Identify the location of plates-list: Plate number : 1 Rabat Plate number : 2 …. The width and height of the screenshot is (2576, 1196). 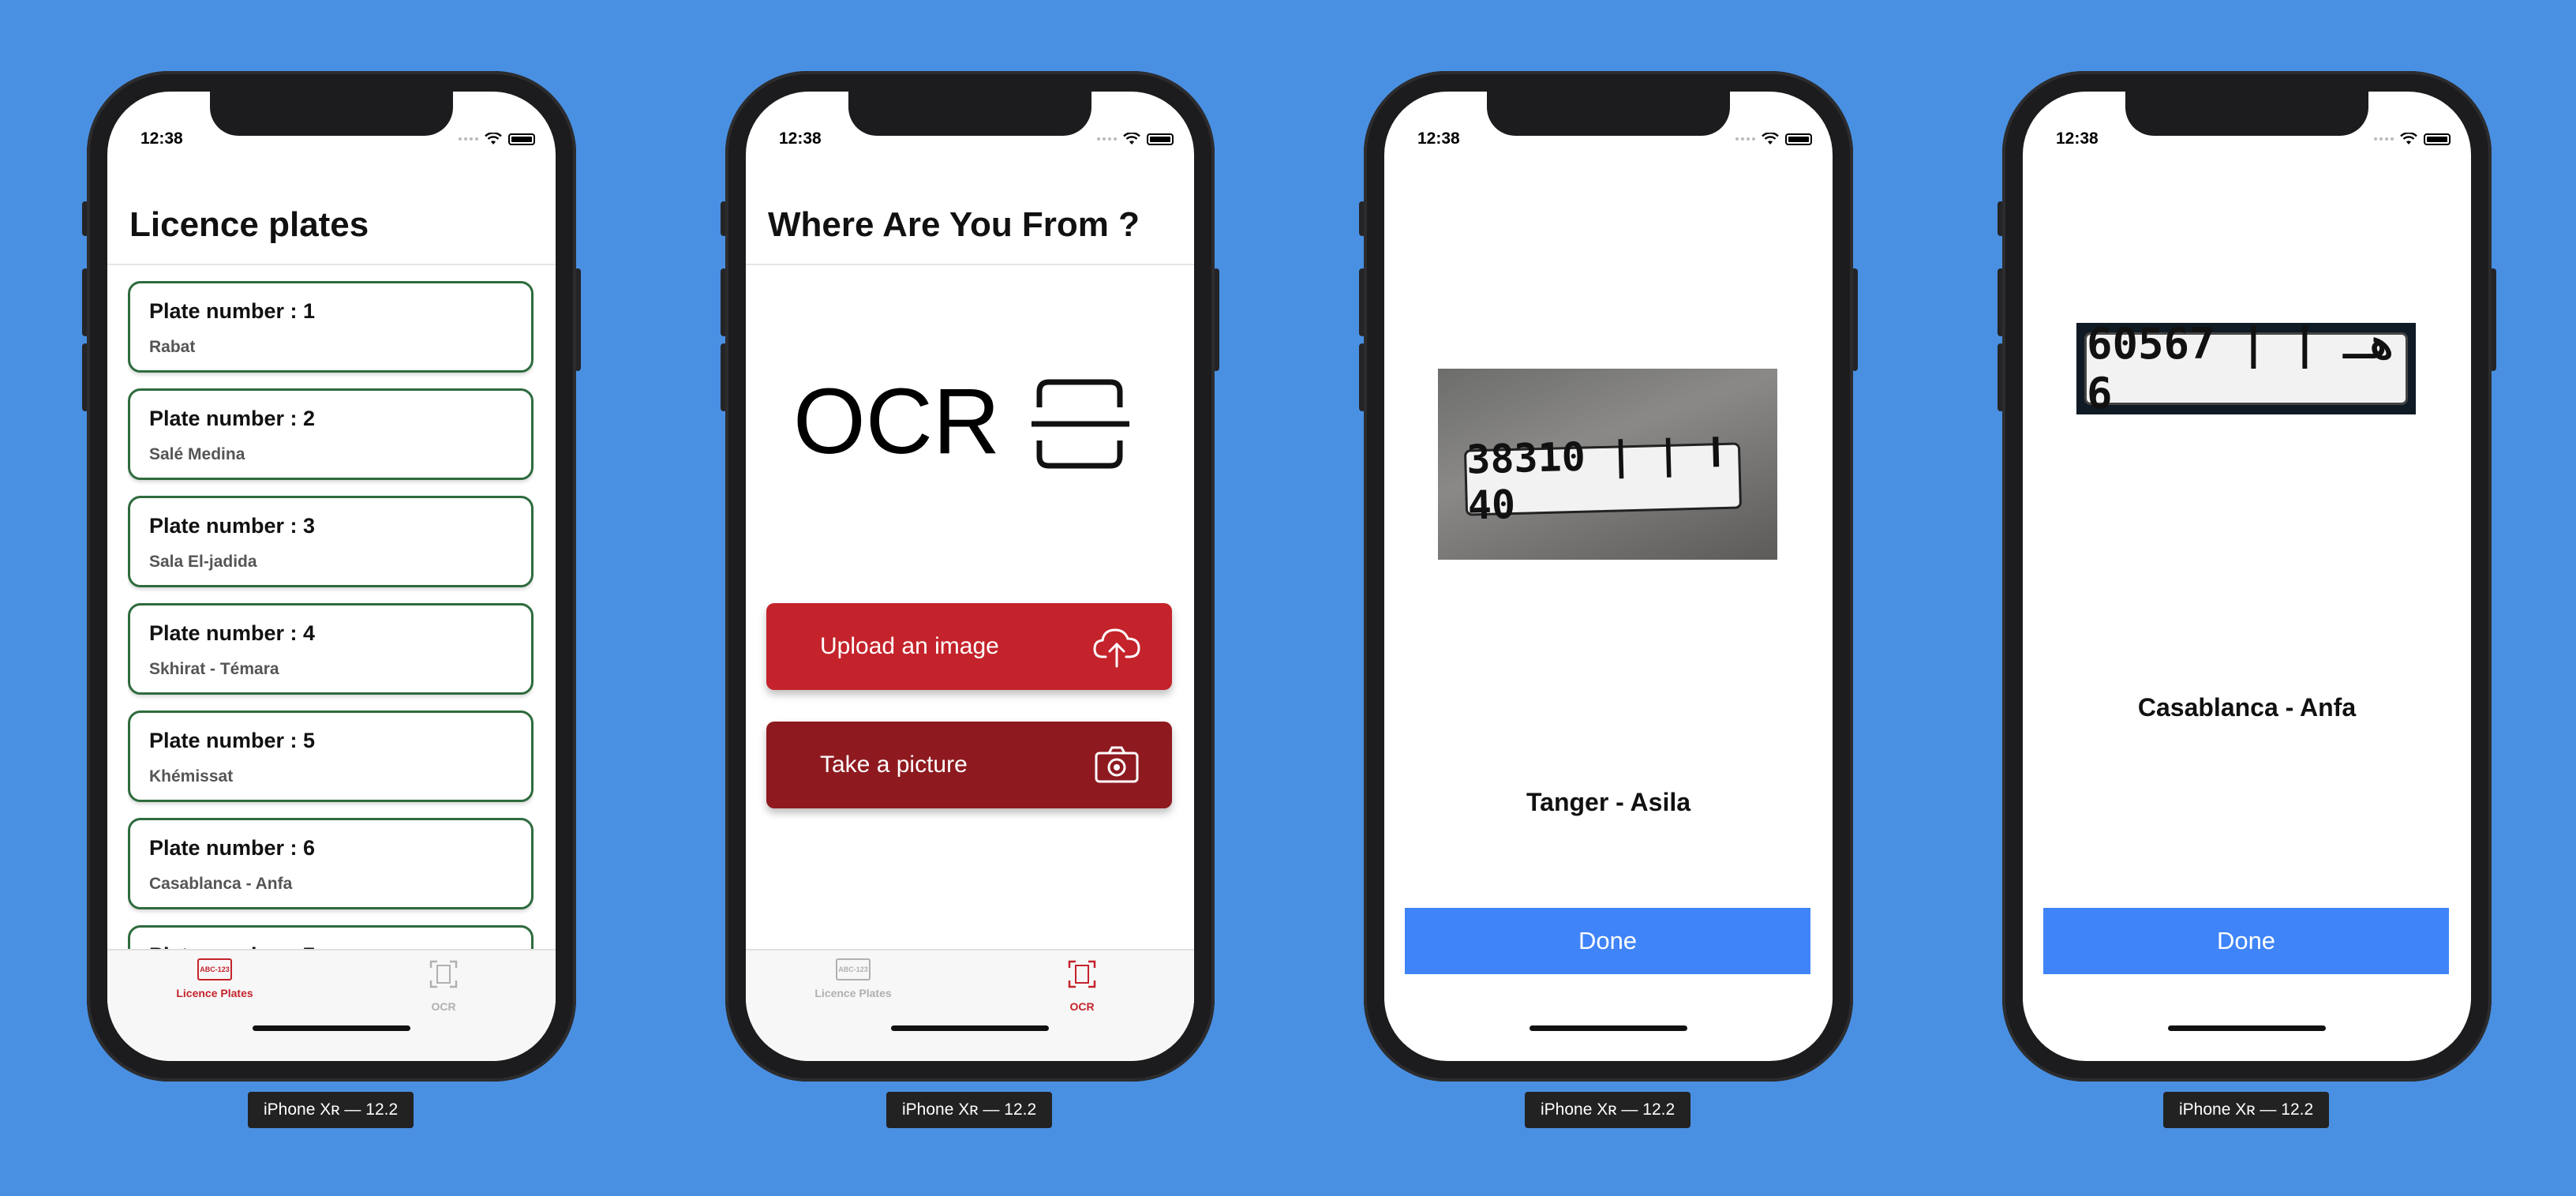
(331, 671).